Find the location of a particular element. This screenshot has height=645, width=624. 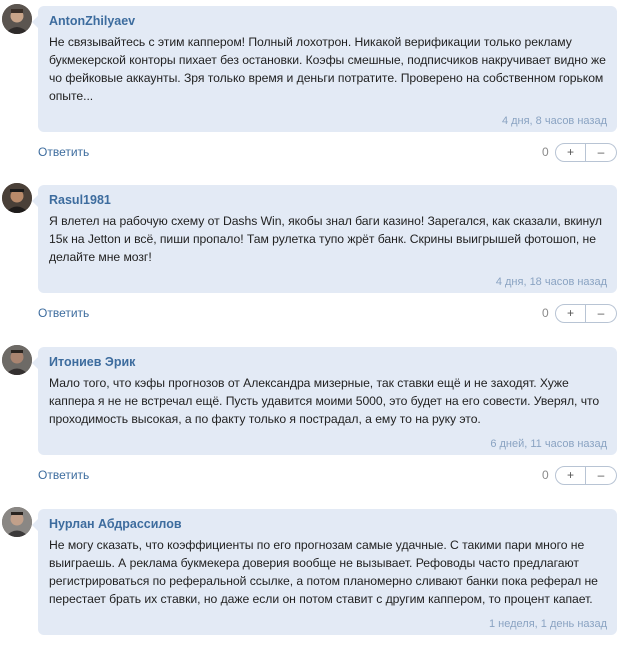

comment-author: Итониев Эрик is located at coordinates (327, 364).